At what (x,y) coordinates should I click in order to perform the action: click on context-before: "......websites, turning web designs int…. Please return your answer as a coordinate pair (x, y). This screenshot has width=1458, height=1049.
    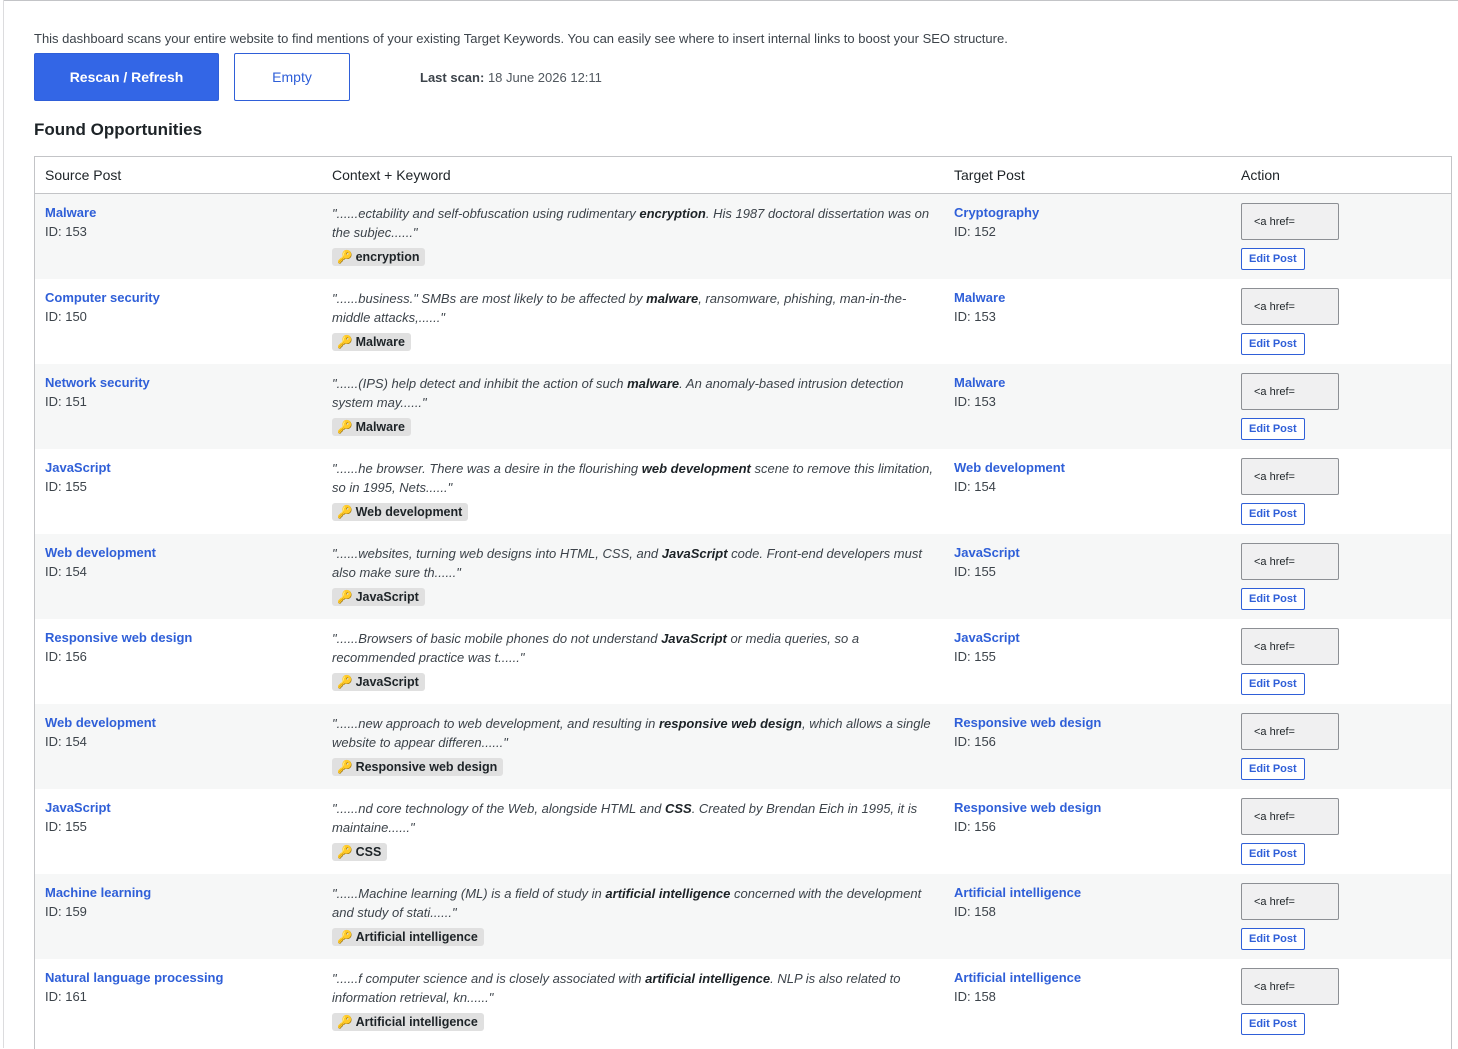
    Looking at the image, I should click on (497, 553).